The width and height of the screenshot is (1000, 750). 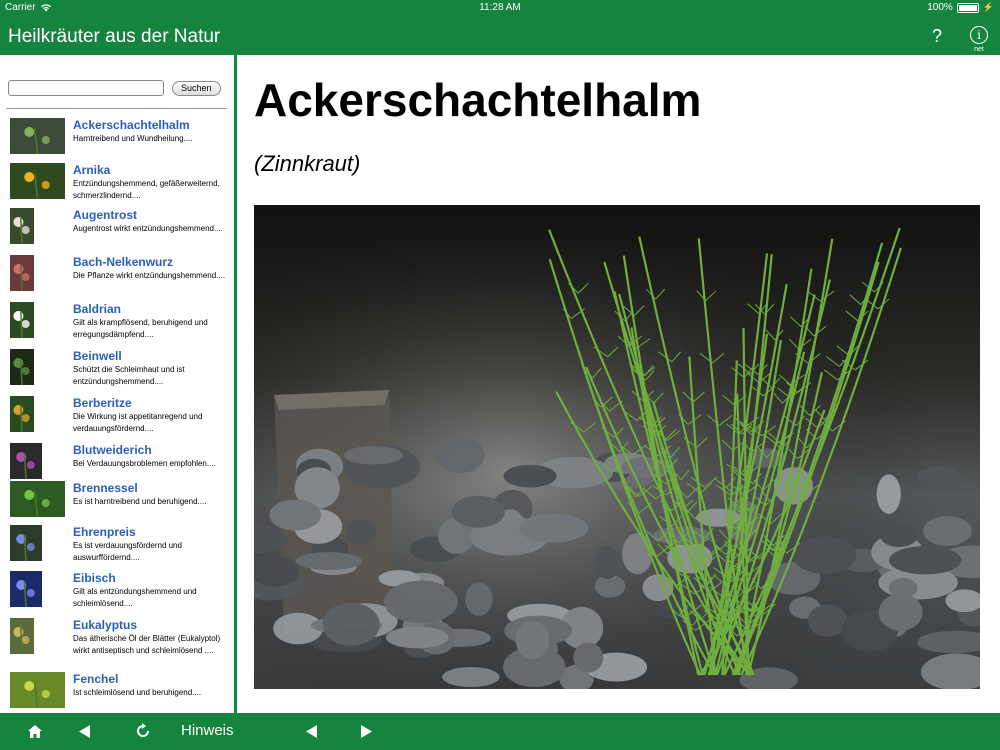 What do you see at coordinates (37, 136) in the screenshot?
I see `horsetail-thumb` at bounding box center [37, 136].